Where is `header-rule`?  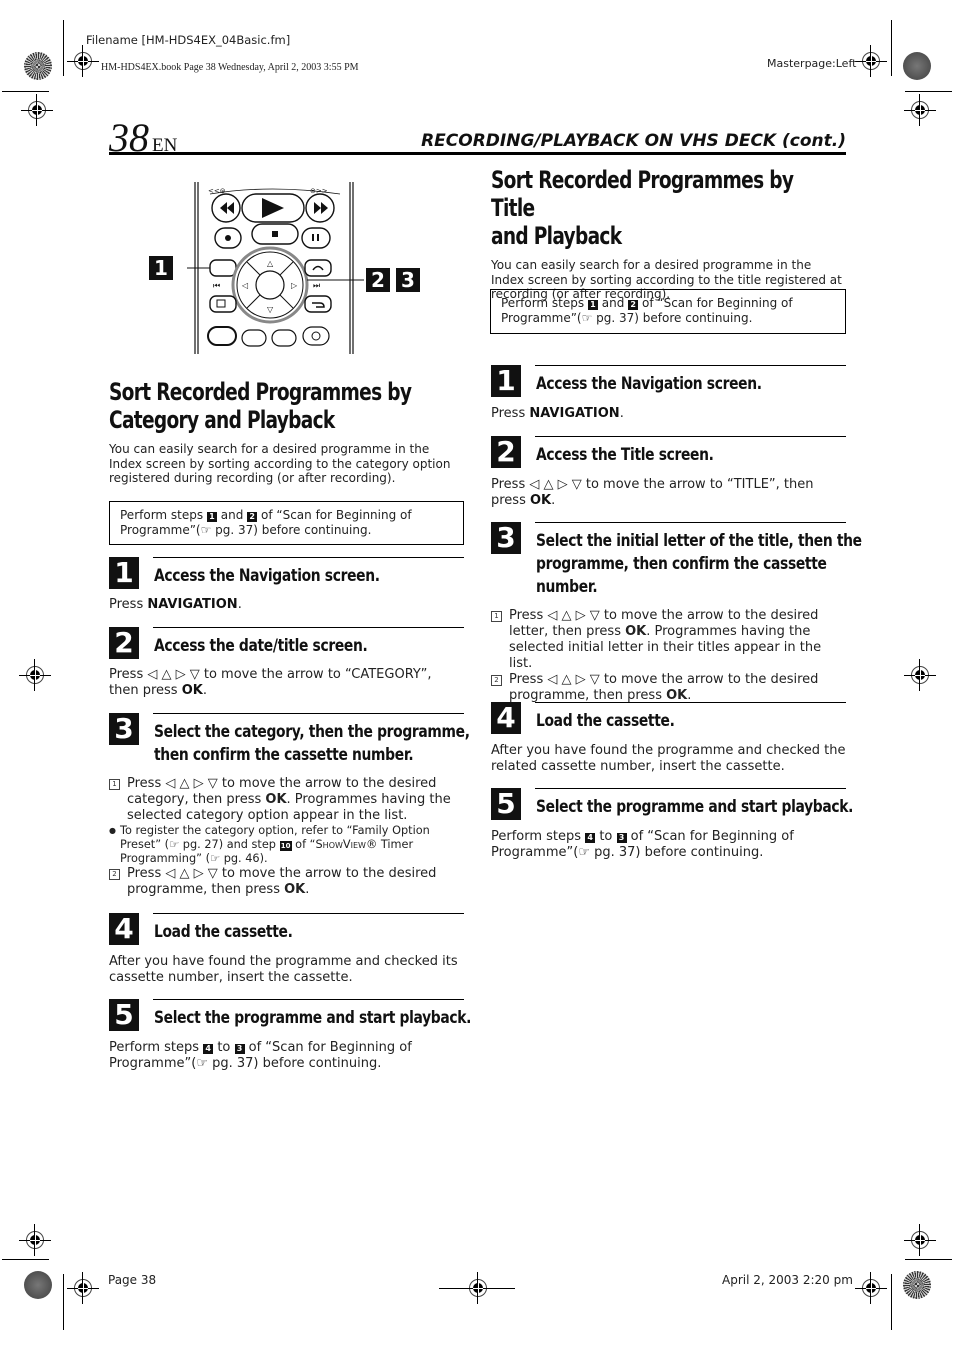
header-rule is located at coordinates (477, 153).